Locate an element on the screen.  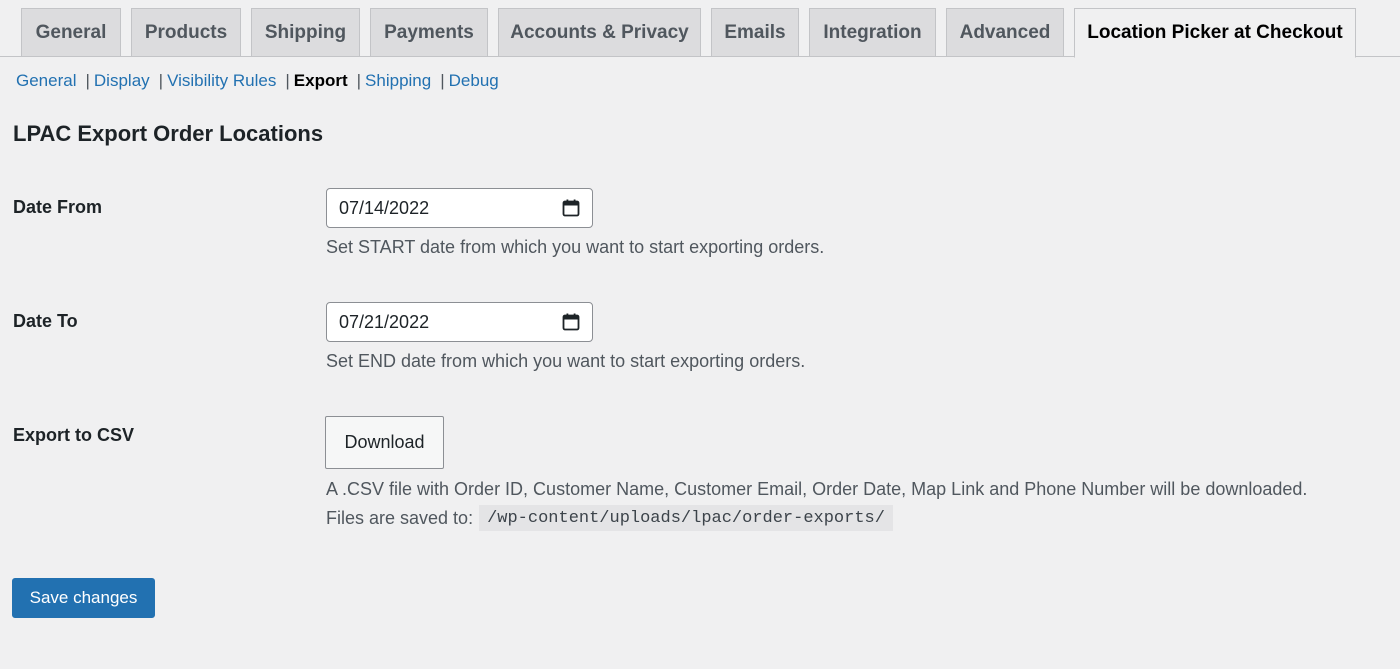
tab-accounts-privacy: Accounts & Privacy is located at coordinates (599, 32).